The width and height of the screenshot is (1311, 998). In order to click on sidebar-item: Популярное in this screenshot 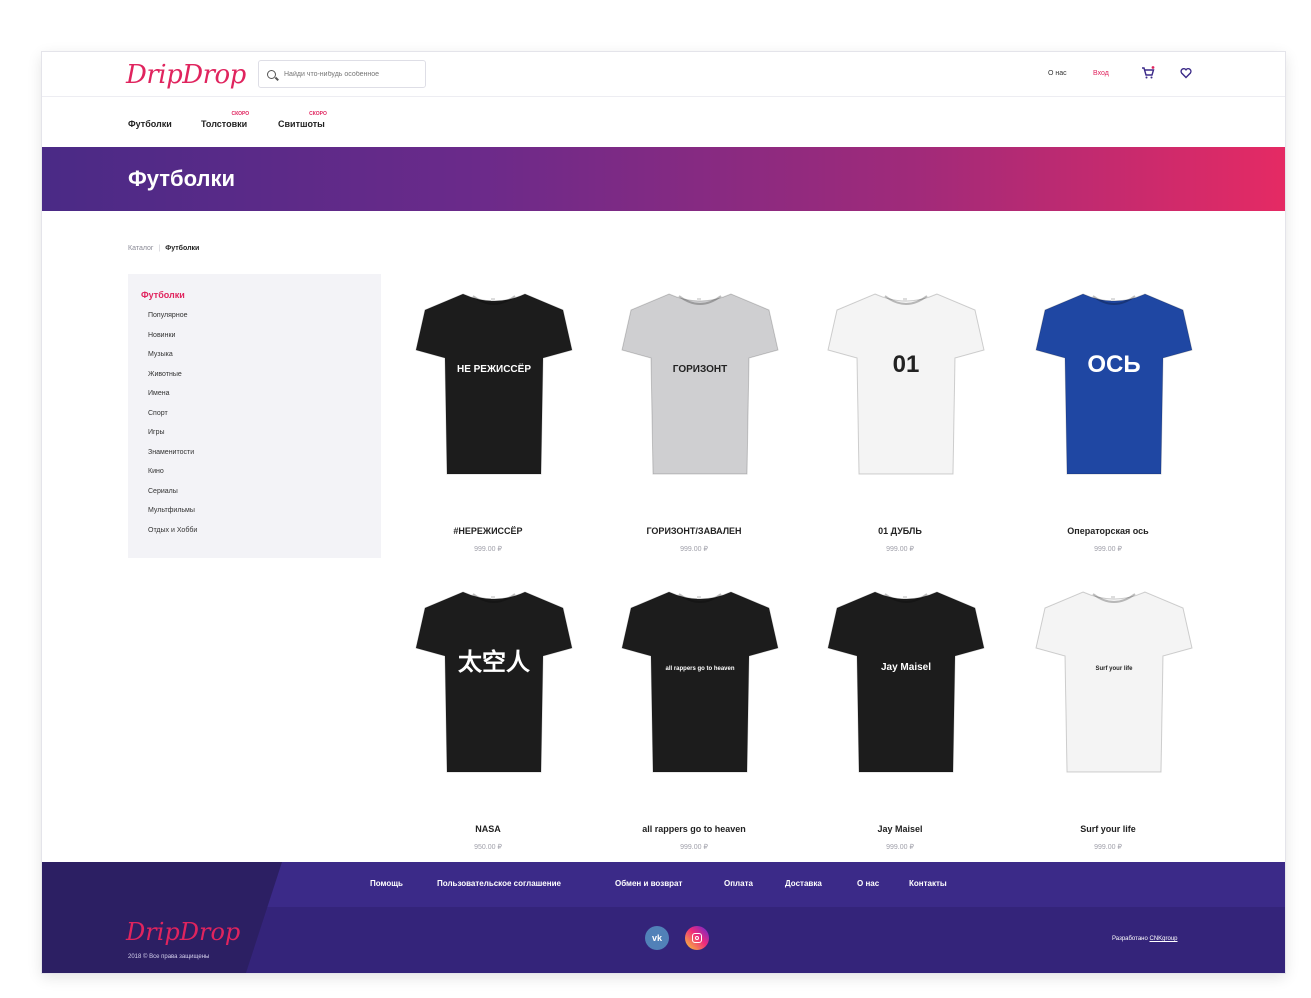, I will do `click(172, 320)`.